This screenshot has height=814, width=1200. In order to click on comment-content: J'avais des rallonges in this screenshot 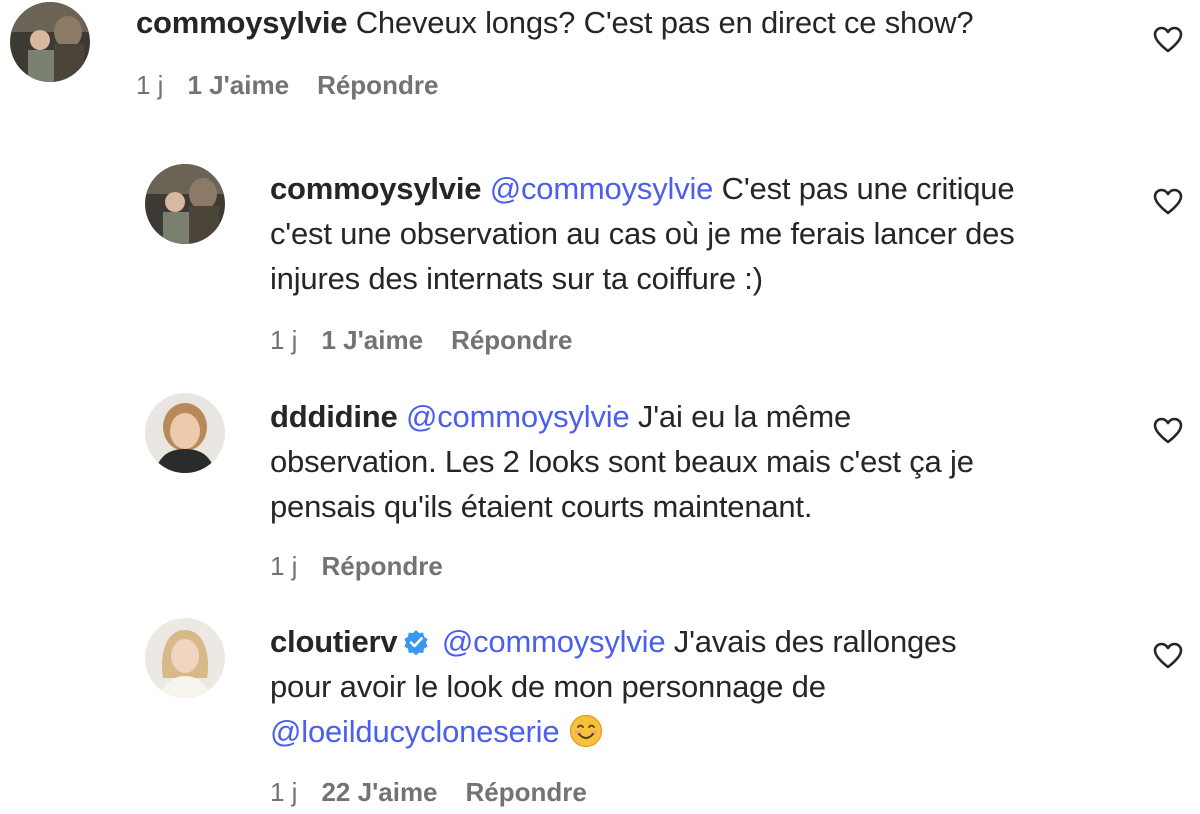, I will do `click(815, 641)`.